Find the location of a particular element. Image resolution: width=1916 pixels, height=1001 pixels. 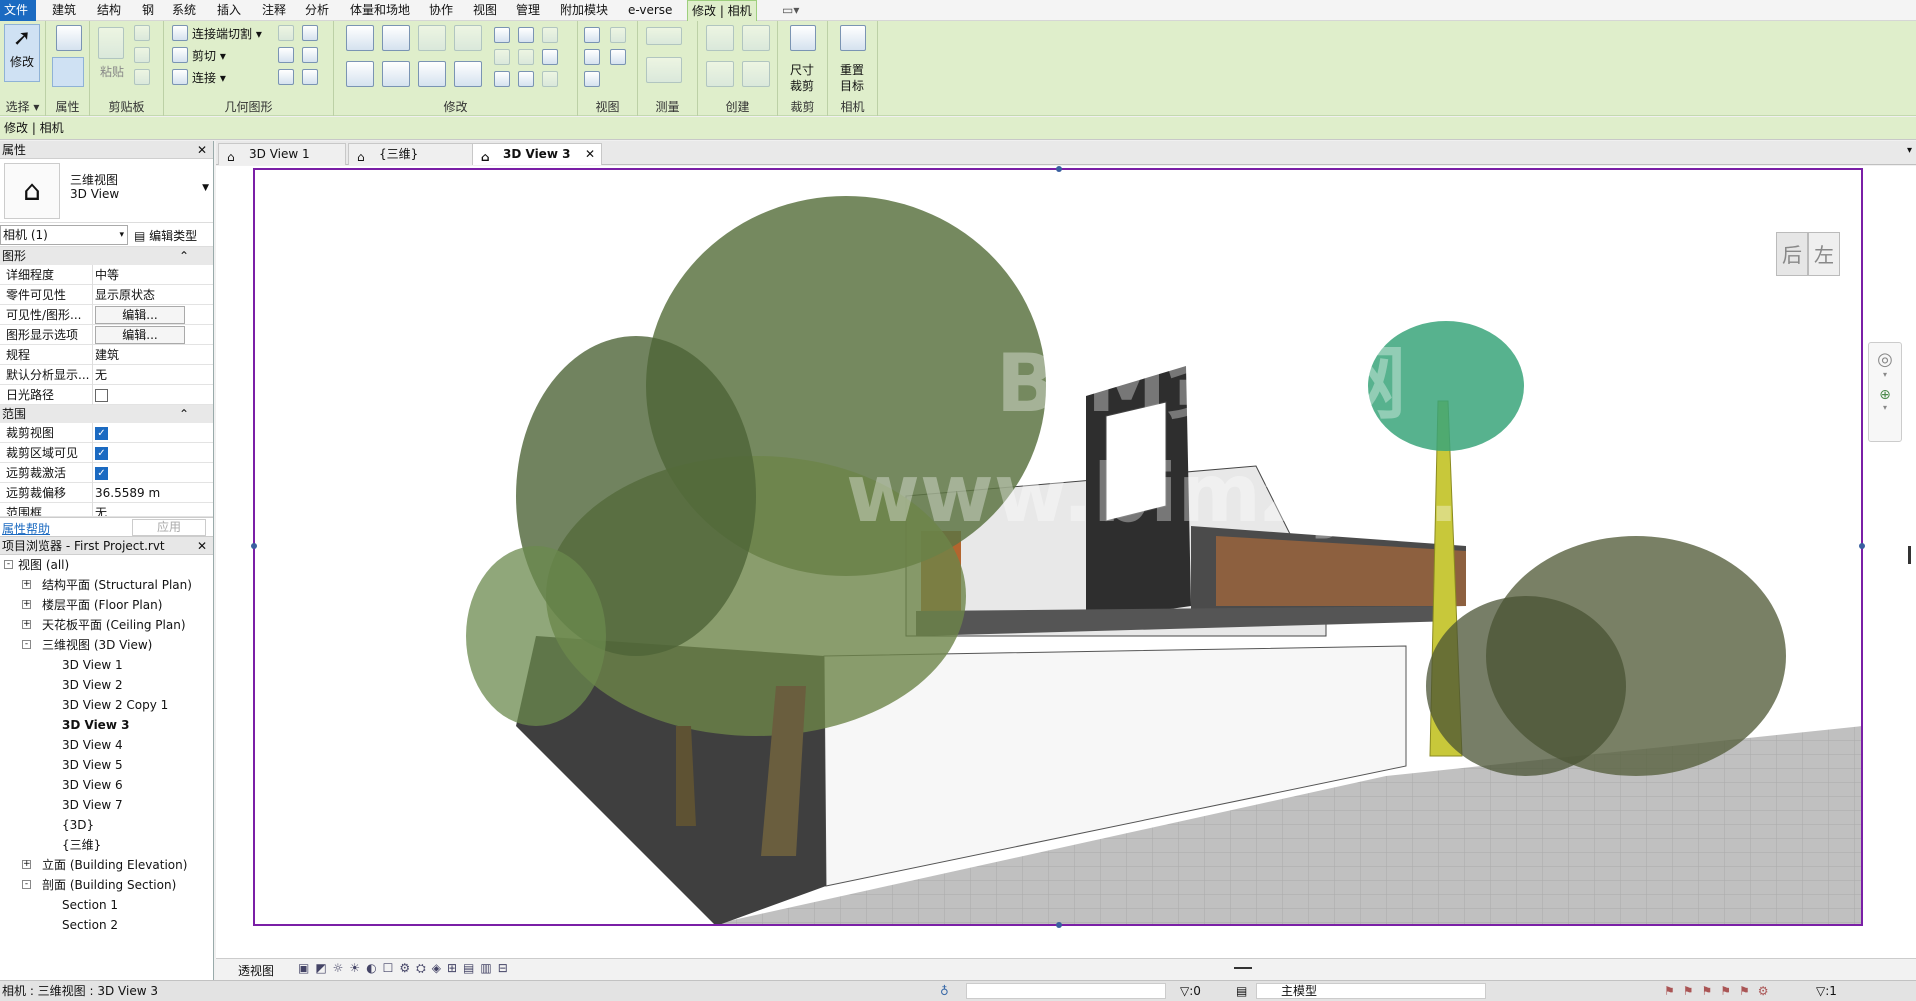

rotate-icon is located at coordinates (432, 74).